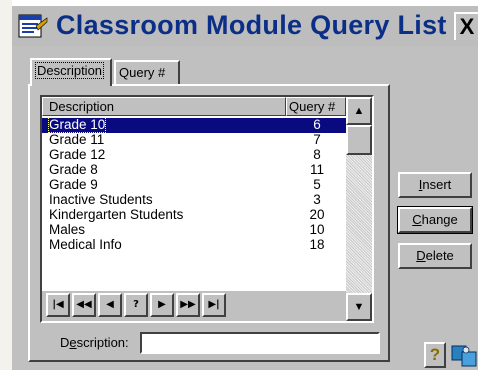 This screenshot has width=478, height=375. Describe the element at coordinates (77, 154) in the screenshot. I see `list-item-description: Grade 12` at that location.